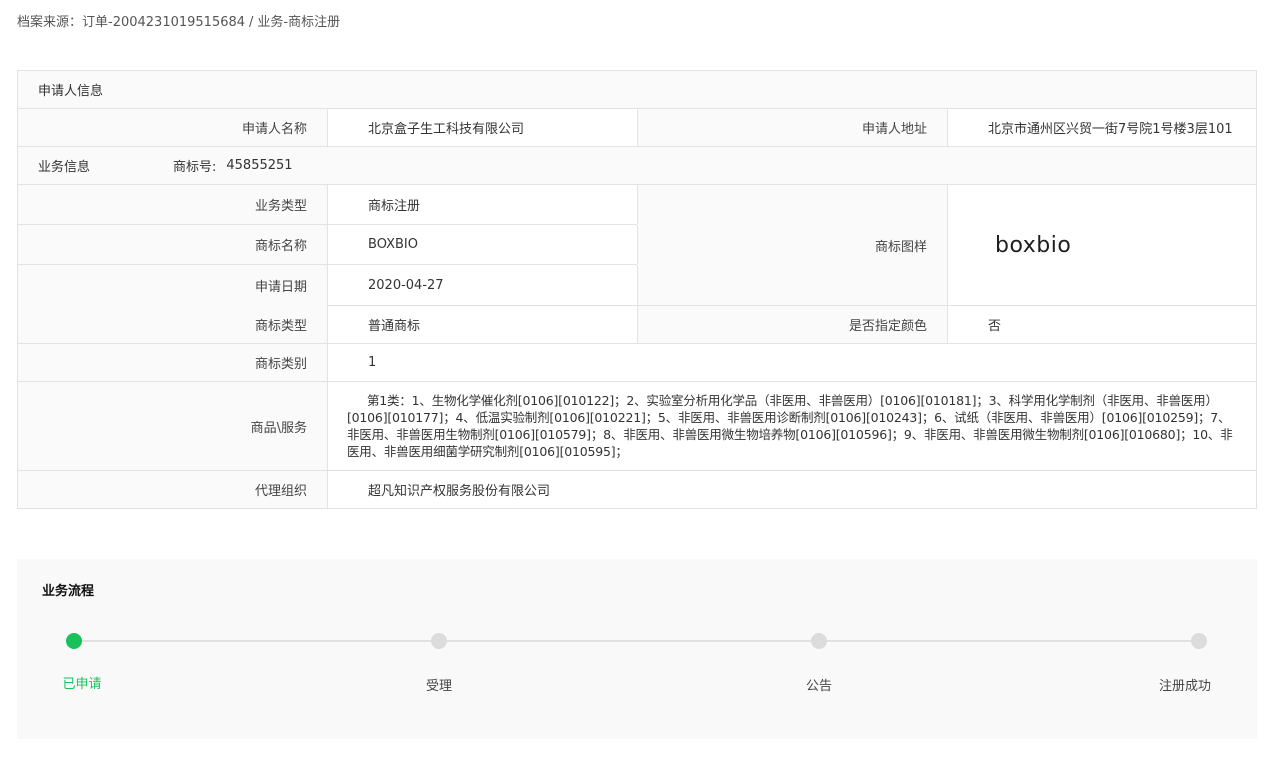 The image size is (1270, 757). I want to click on trademark-category-row: 商标类别 1, so click(637, 363).